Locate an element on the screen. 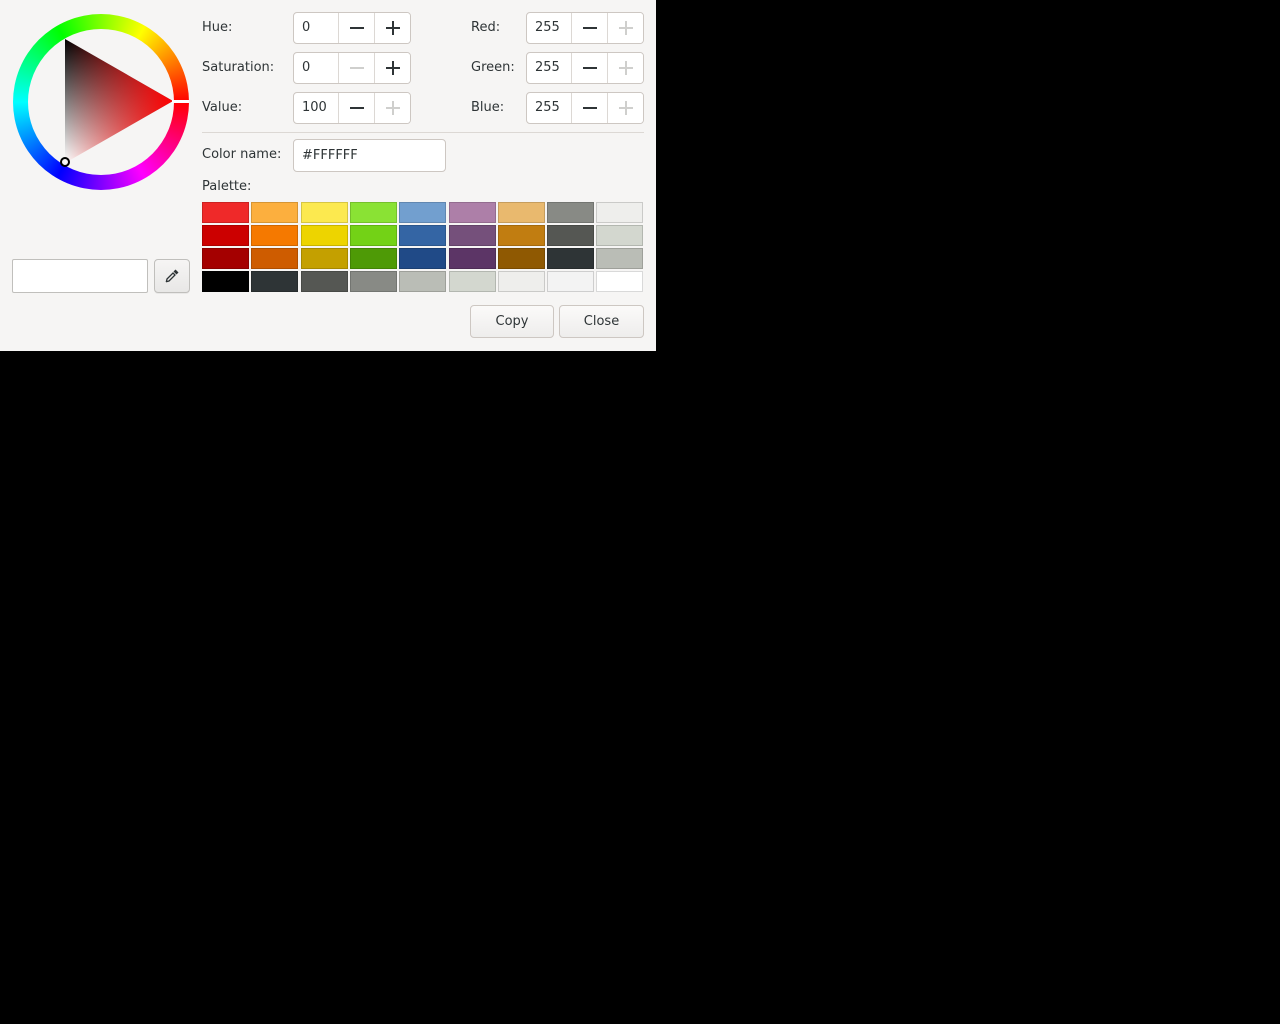 The width and height of the screenshot is (1280, 1024). hue-increment-button is located at coordinates (392, 28).